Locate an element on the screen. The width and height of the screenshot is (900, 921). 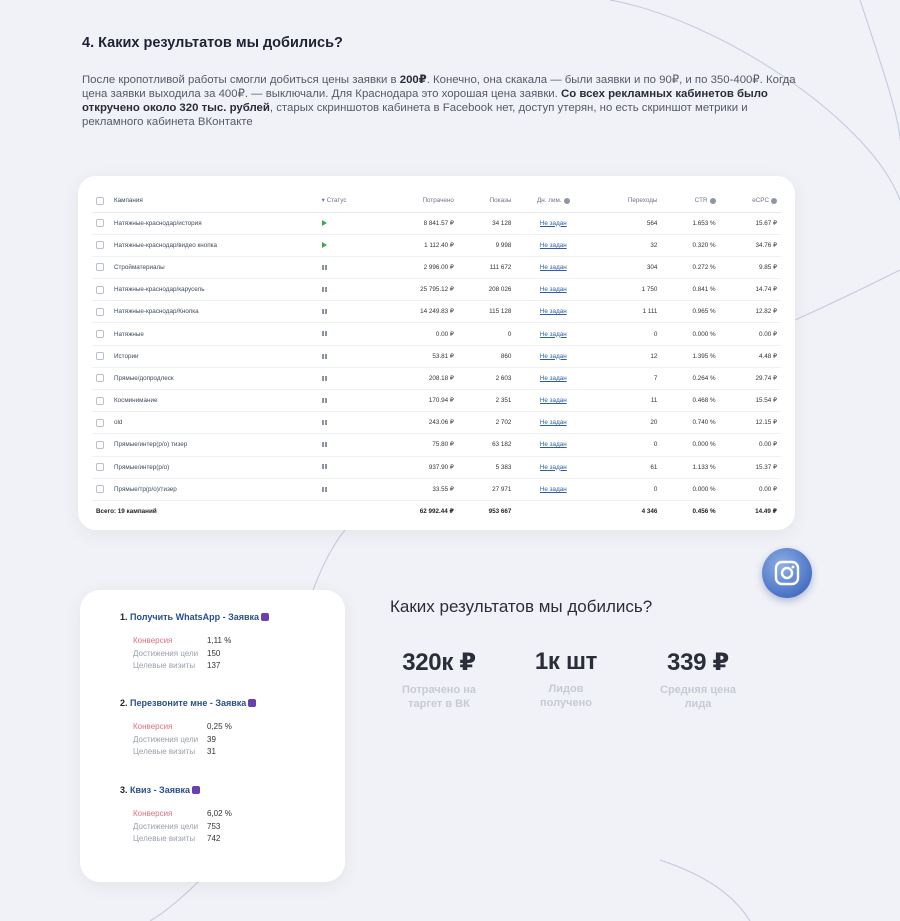
metric-leads: 1к шт Лидов получено is located at coordinates (566, 679).